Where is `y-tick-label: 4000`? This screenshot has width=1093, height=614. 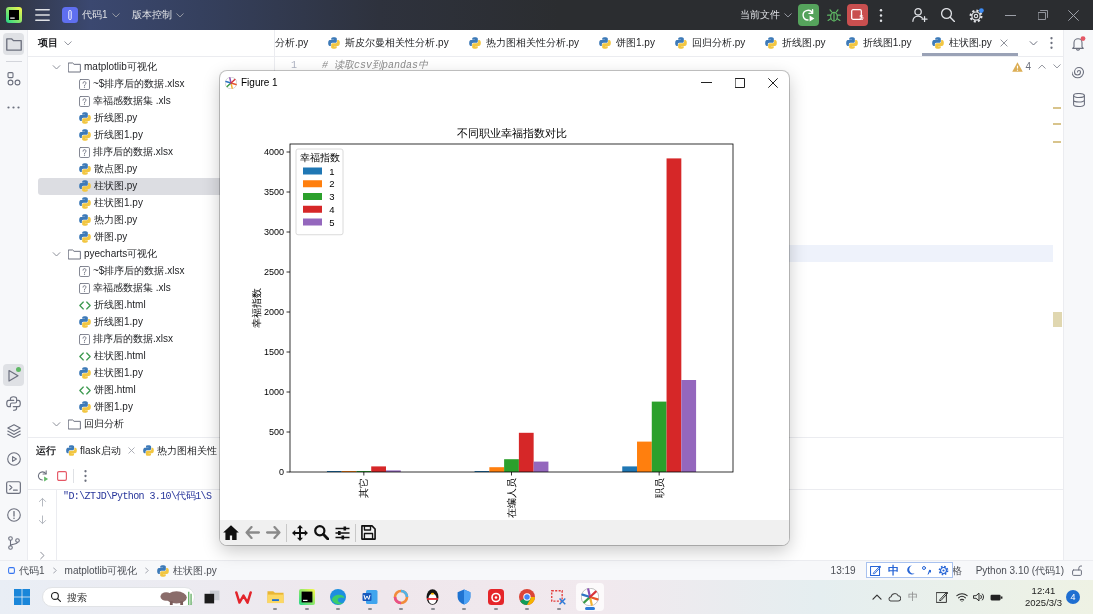 y-tick-label: 4000 is located at coordinates (273, 152).